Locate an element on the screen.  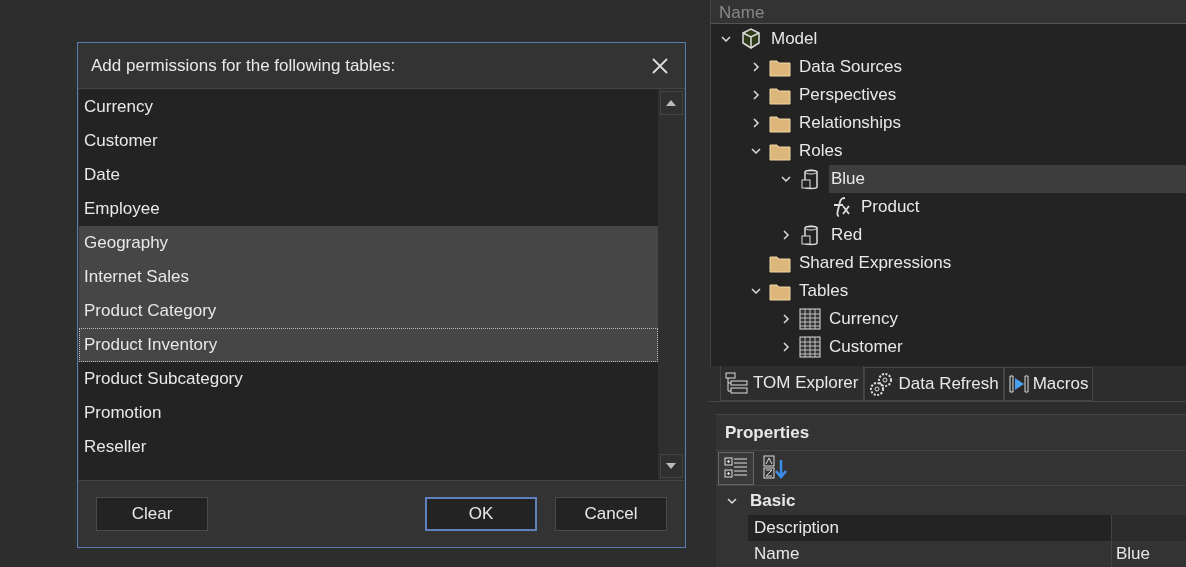
list-item: Product Subcategory is located at coordinates (368, 379).